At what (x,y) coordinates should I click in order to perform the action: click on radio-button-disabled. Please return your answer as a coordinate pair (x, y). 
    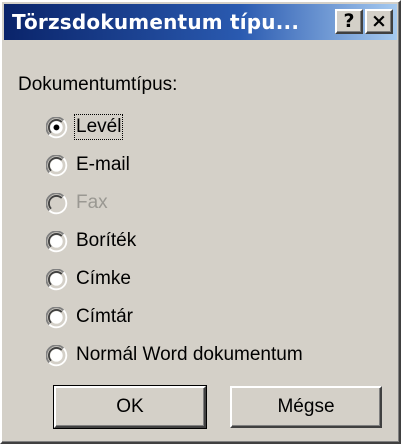
    Looking at the image, I should click on (57, 204).